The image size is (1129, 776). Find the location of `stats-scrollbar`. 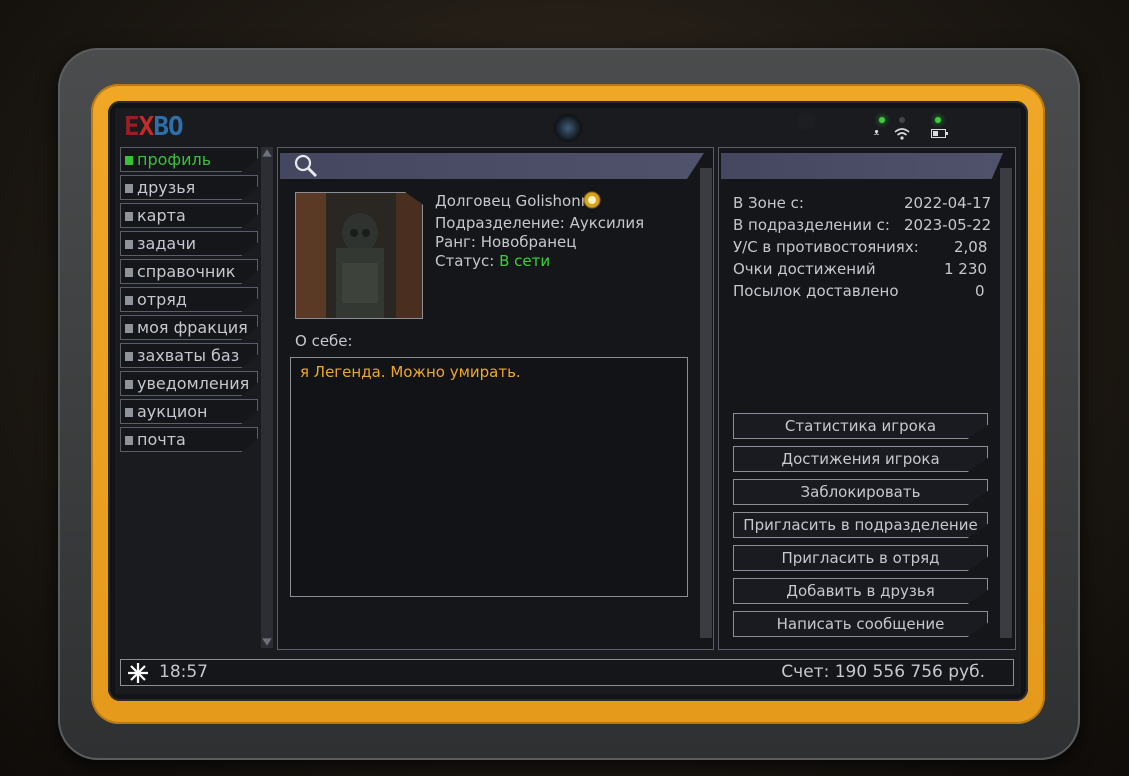

stats-scrollbar is located at coordinates (1006, 403).